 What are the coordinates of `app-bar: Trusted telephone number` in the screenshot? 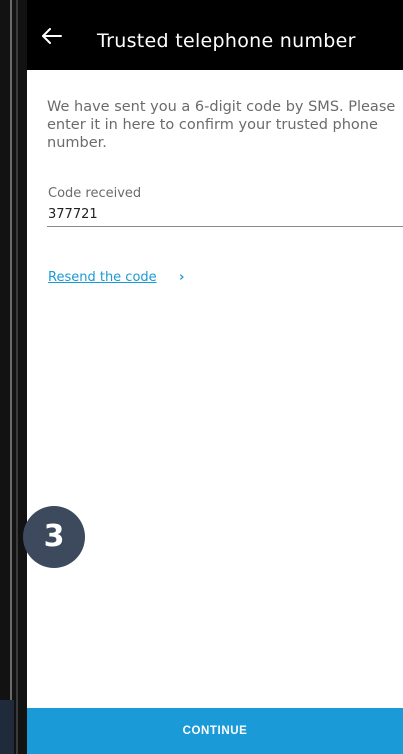 It's located at (215, 35).